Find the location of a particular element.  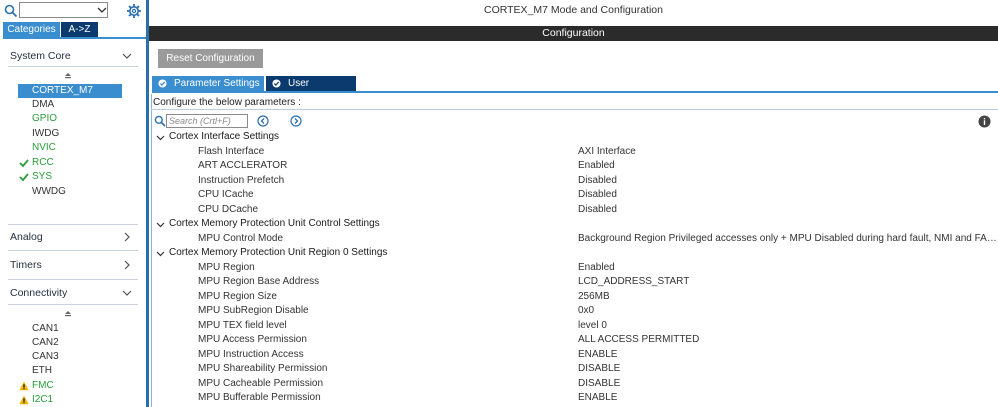

param-row: MPU TEX field level level 0 is located at coordinates (593, 326).